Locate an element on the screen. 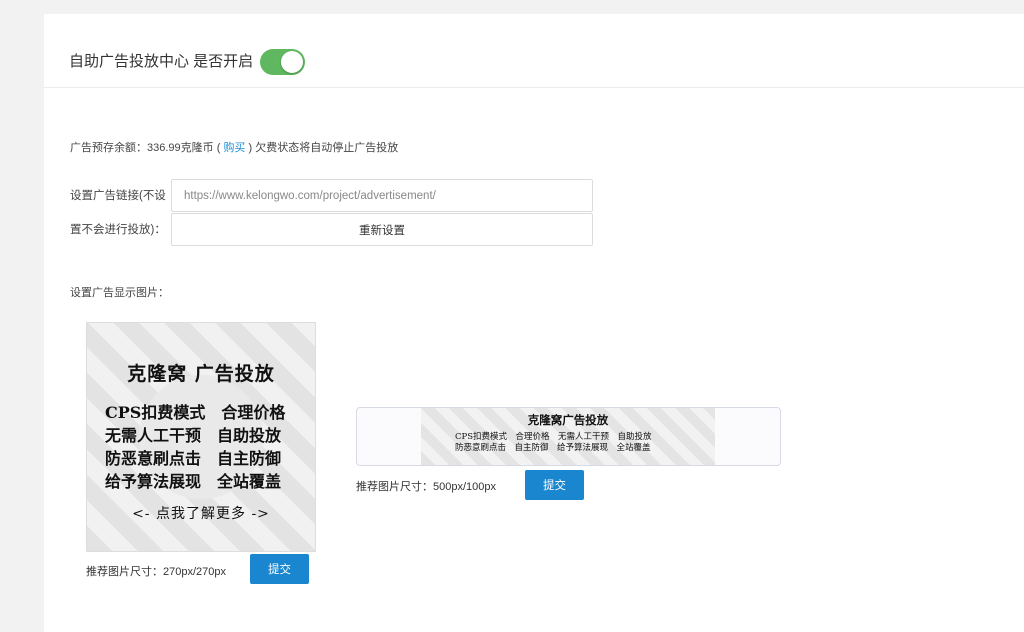  ad-banner-line: CPS扣费模式 合理价格 无需人工干预 自助投放 is located at coordinates (553, 437).